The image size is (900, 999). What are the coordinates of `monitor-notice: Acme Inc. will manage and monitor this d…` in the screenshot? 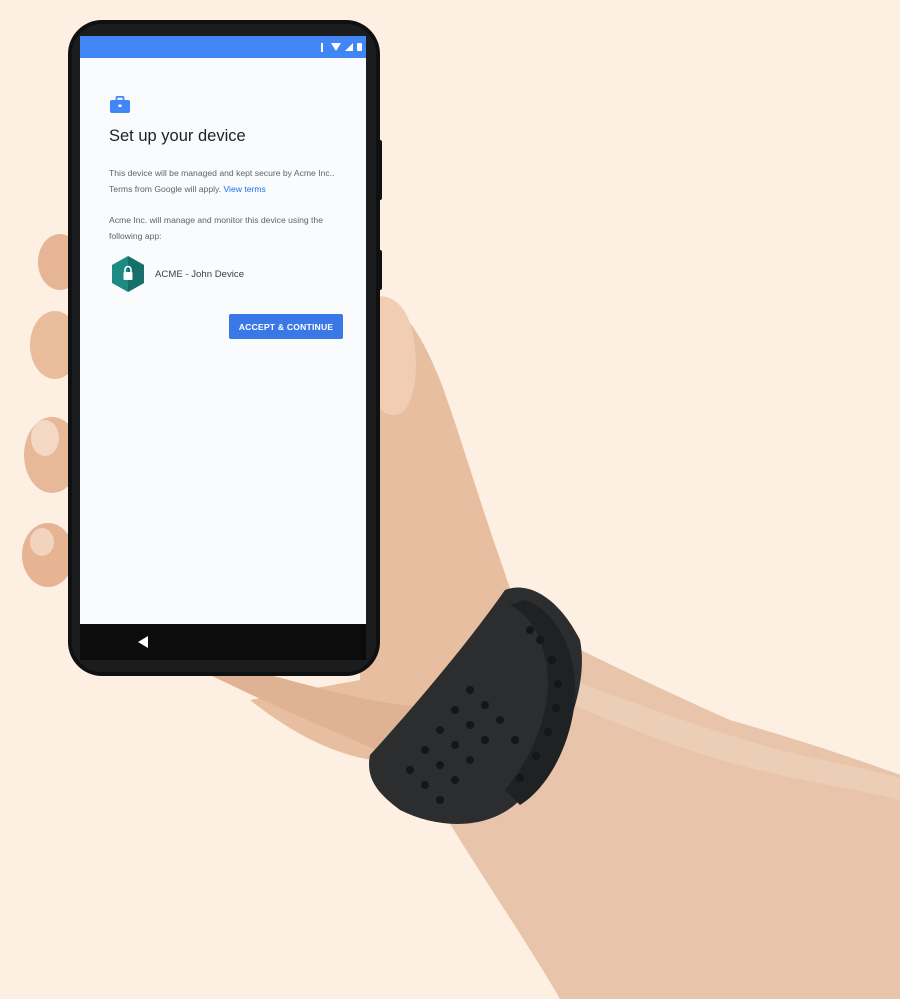 It's located at (216, 228).